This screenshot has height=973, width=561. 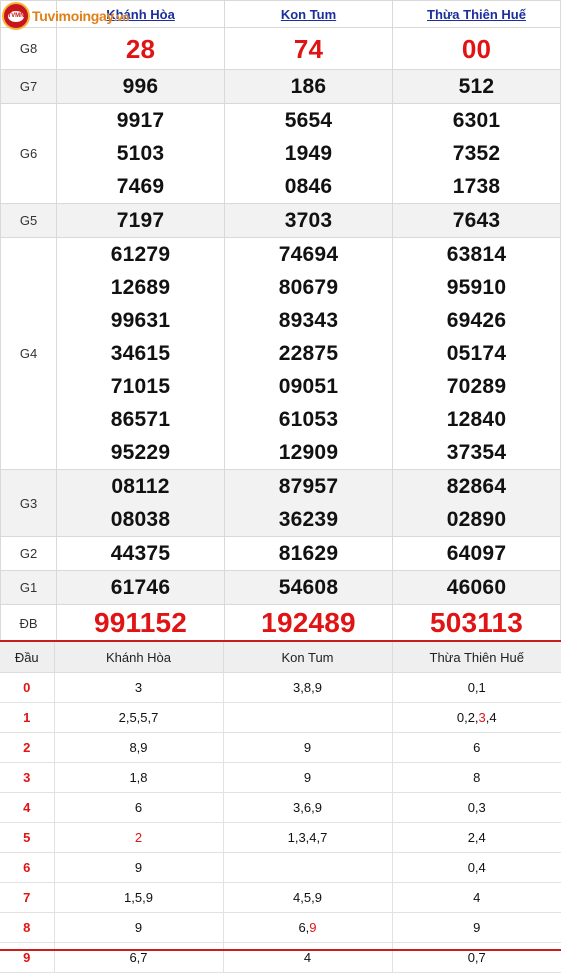 I want to click on prize-number: 99631, so click(x=140, y=320).